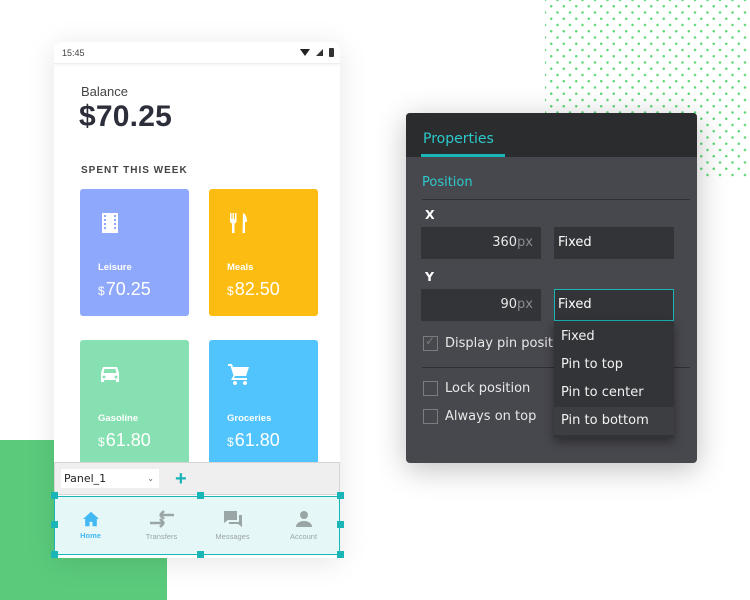 The width and height of the screenshot is (750, 600). Describe the element at coordinates (614, 421) in the screenshot. I see `dropdown-option-pin-to-bottom: Pin to bottom` at that location.